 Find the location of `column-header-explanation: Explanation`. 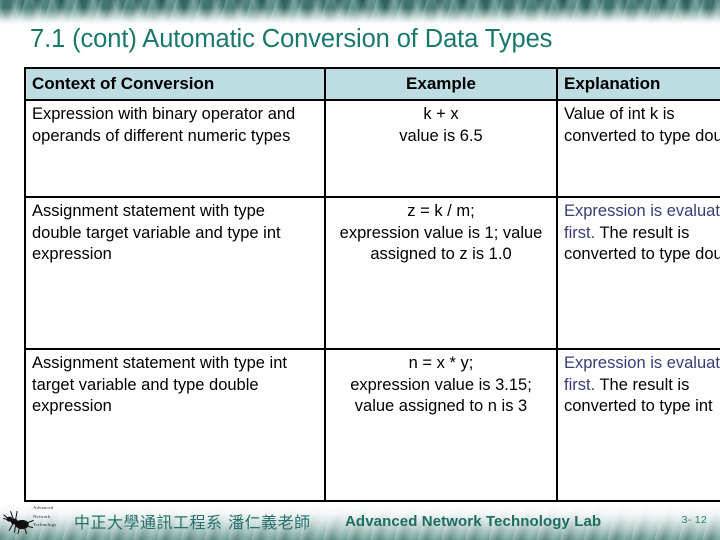

column-header-explanation: Explanation is located at coordinates (638, 84).